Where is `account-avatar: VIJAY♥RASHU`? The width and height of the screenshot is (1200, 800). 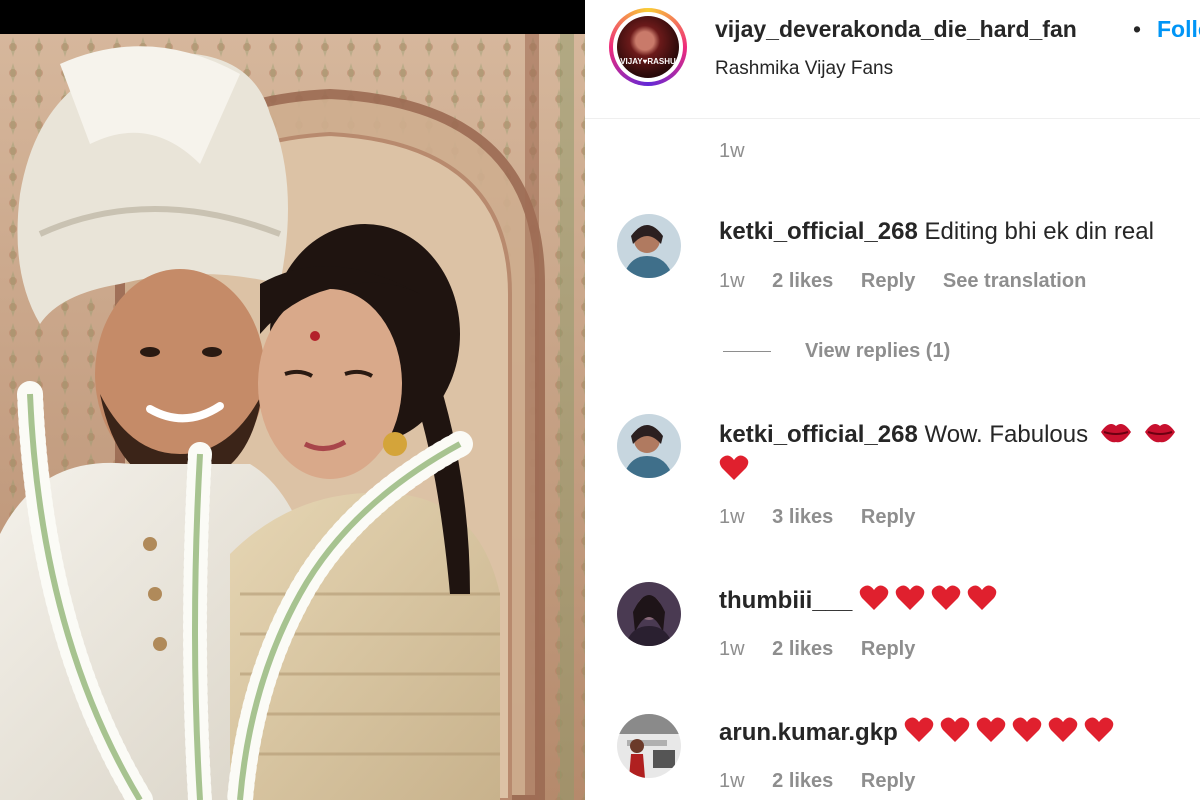
account-avatar: VIJAY♥RASHU is located at coordinates (648, 47).